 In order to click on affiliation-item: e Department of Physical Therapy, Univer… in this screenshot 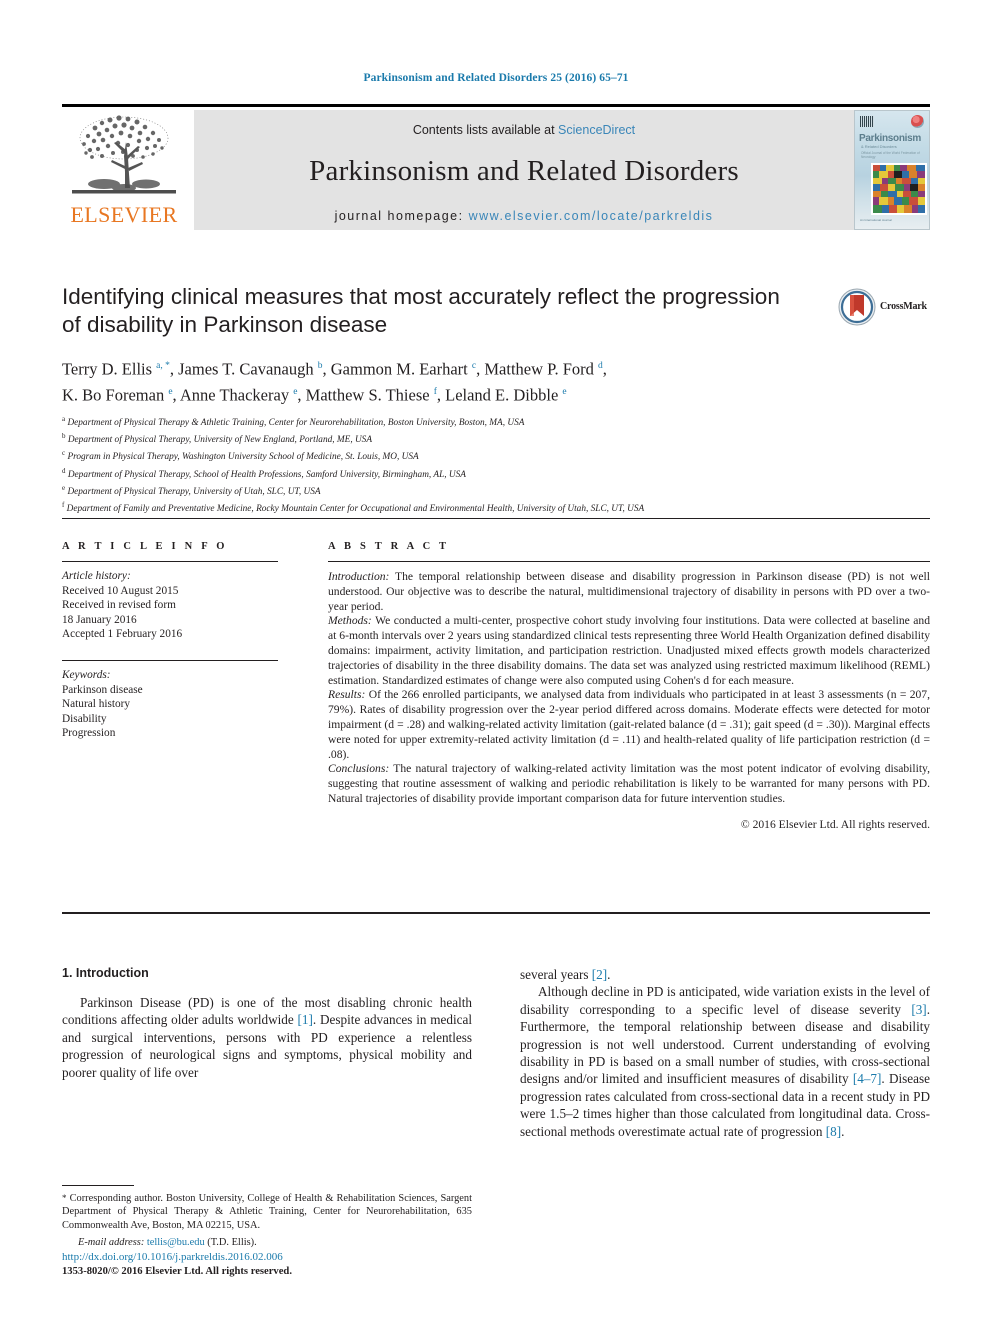, I will do `click(497, 490)`.